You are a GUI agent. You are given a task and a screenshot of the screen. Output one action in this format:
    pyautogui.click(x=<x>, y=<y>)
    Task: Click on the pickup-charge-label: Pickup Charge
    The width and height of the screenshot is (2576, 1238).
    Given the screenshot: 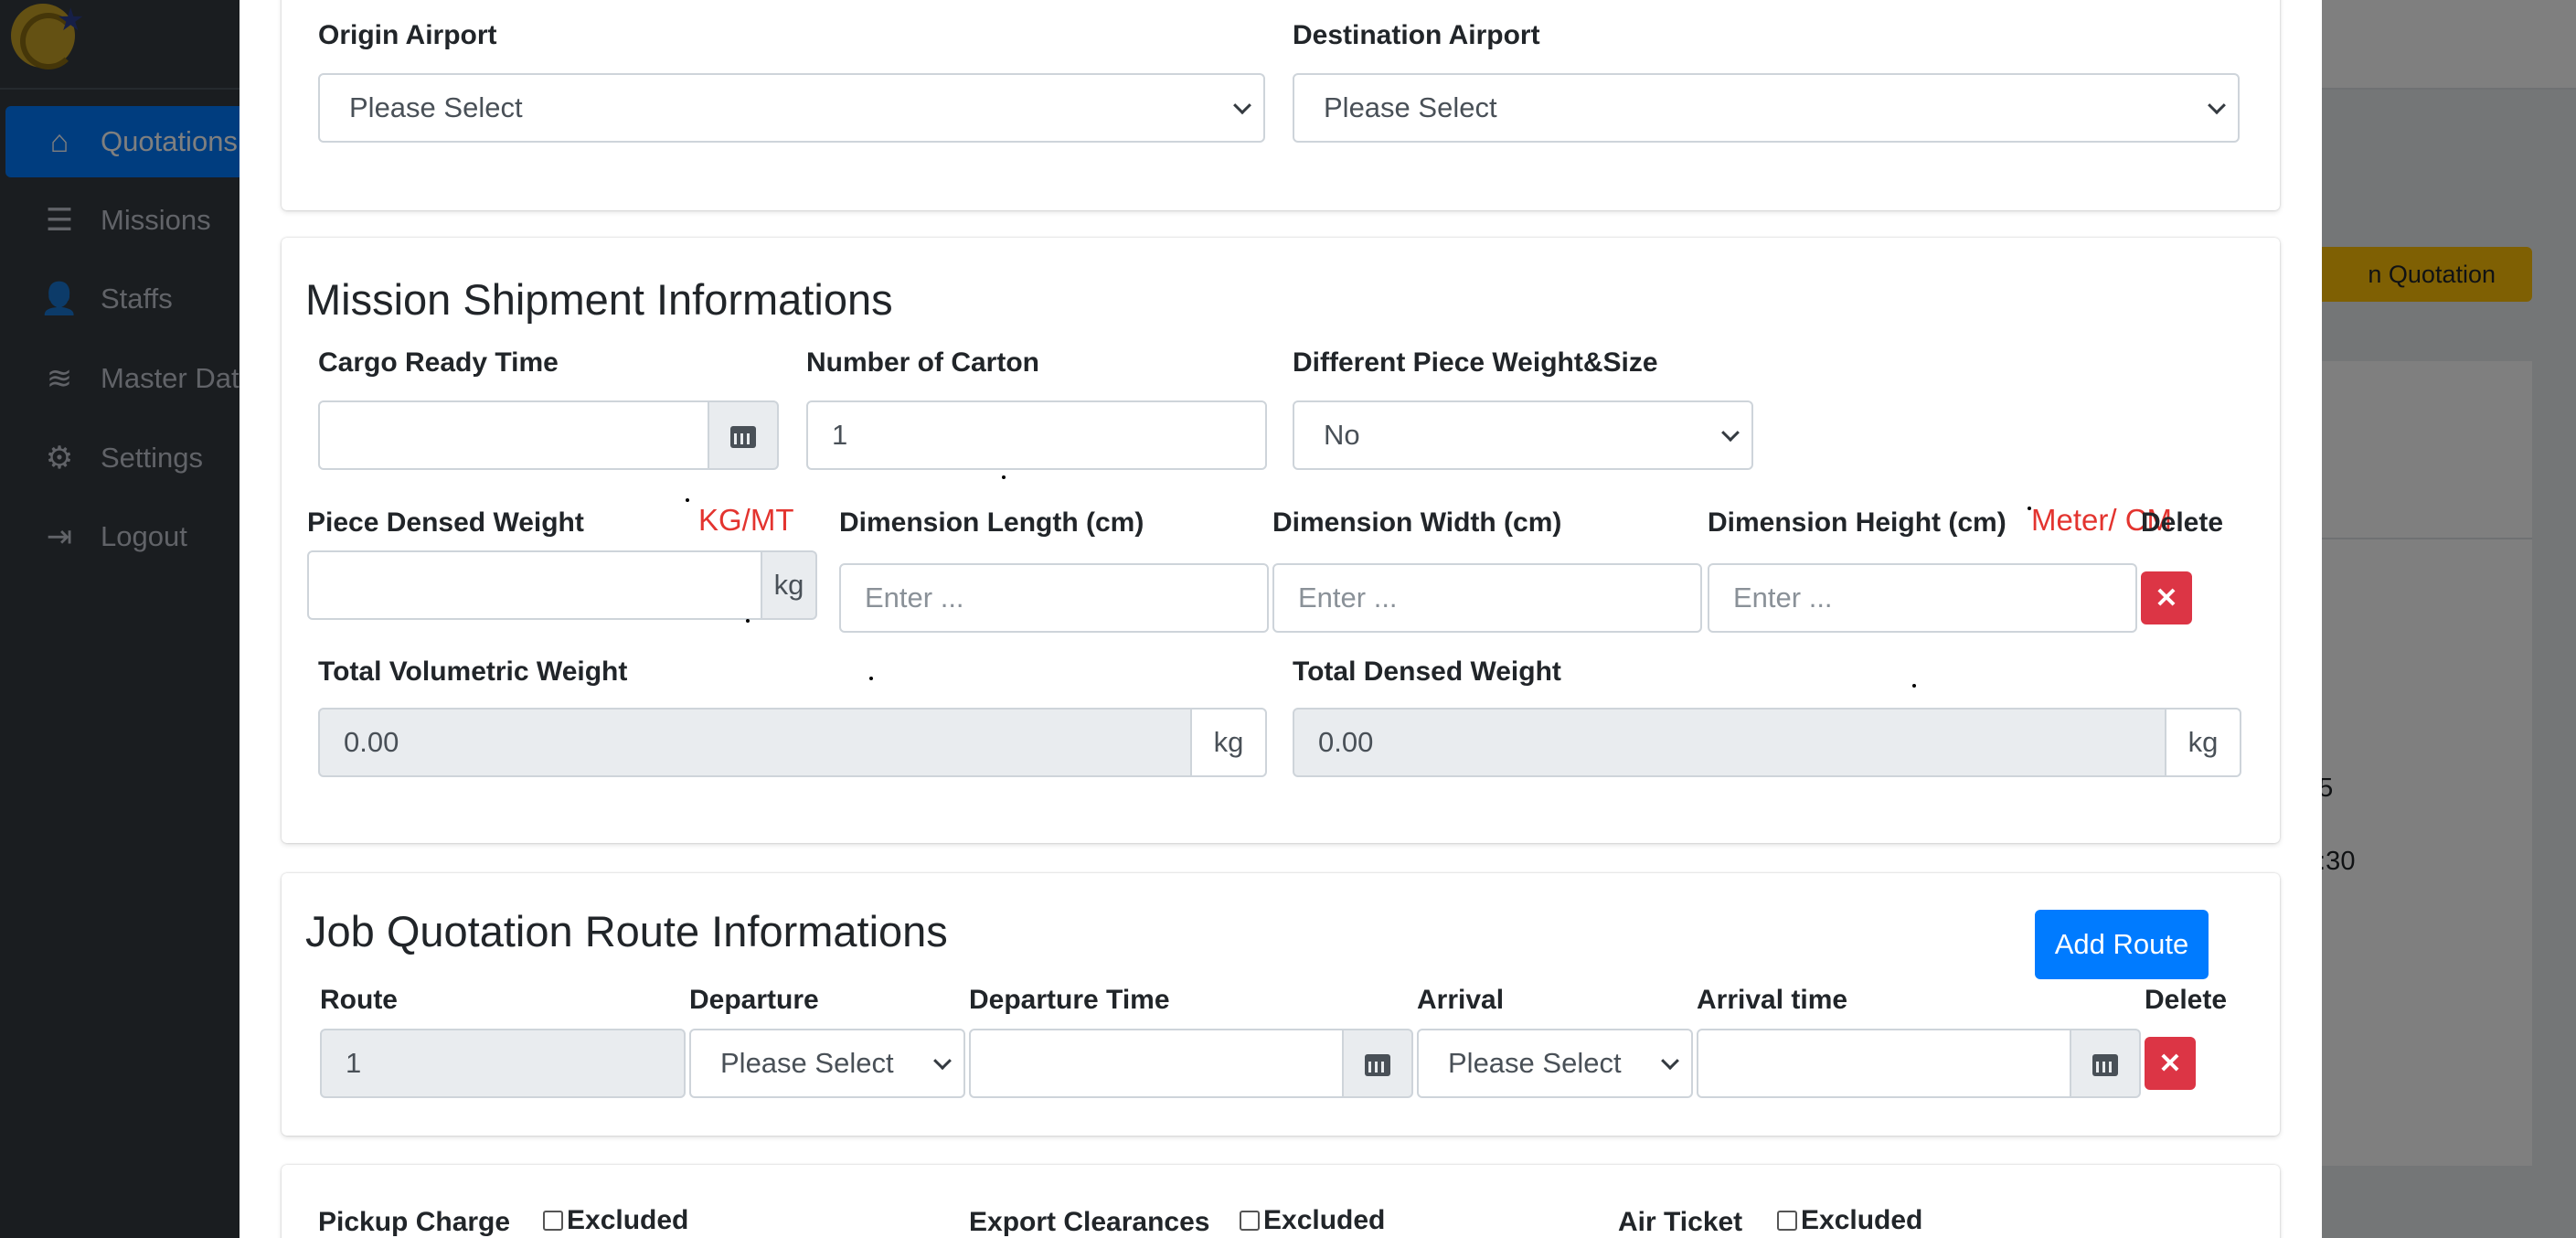 What is the action you would take?
    pyautogui.click(x=414, y=1222)
    